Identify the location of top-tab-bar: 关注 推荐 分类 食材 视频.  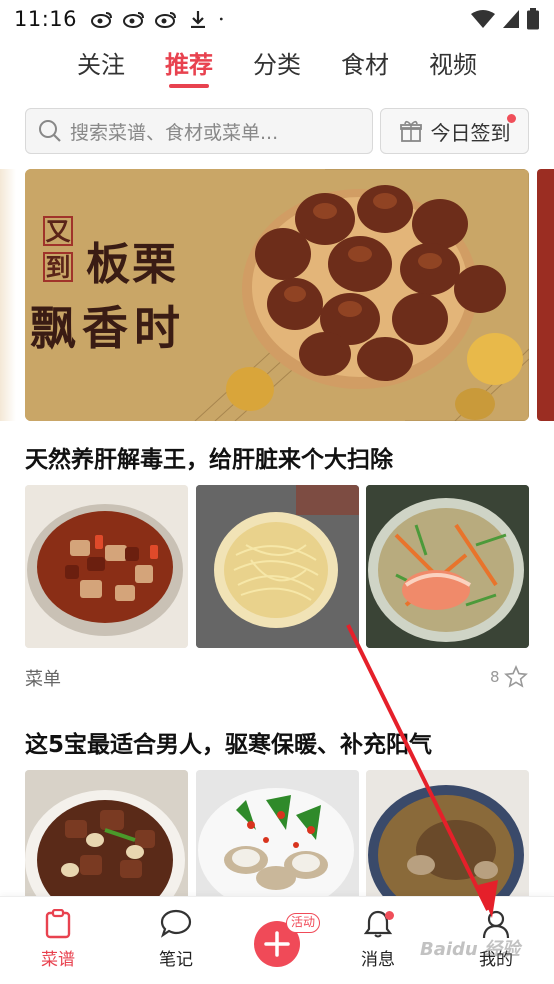
(277, 69).